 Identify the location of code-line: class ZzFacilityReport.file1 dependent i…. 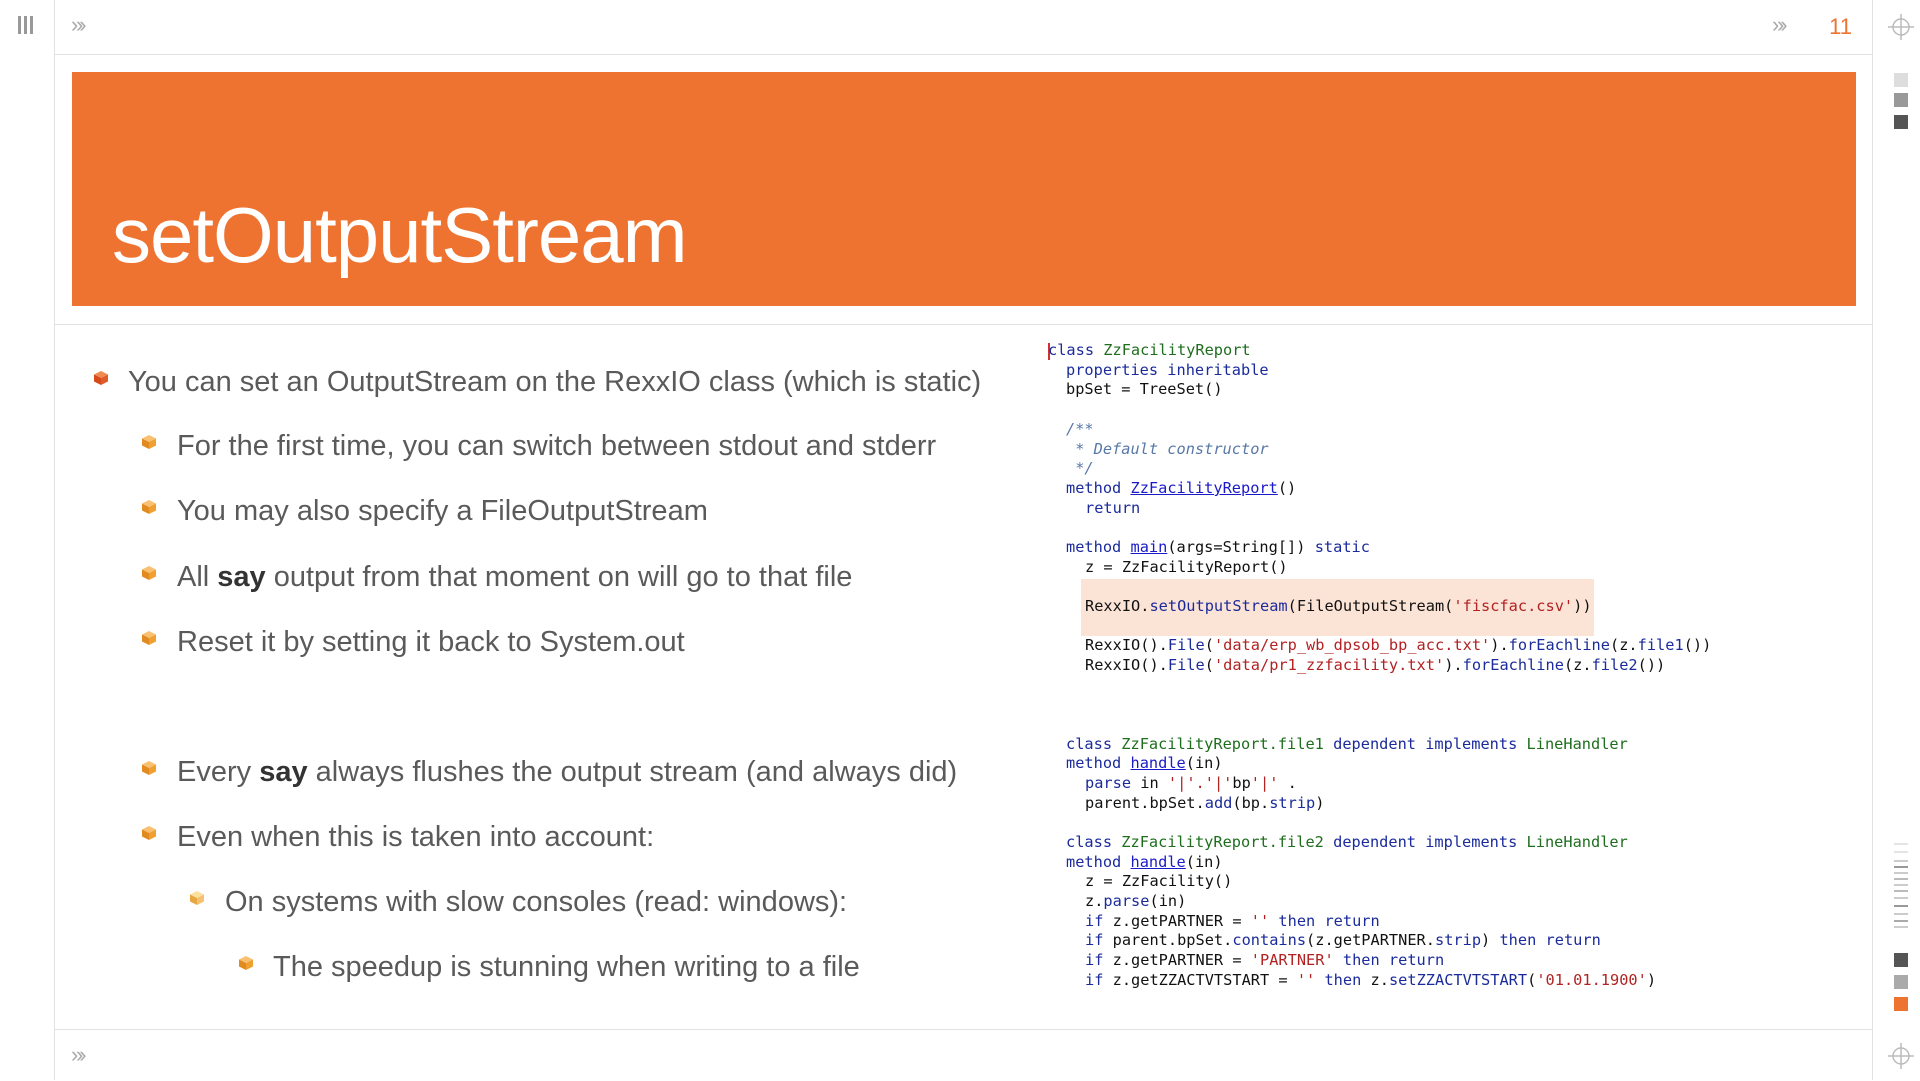
(1347, 744).